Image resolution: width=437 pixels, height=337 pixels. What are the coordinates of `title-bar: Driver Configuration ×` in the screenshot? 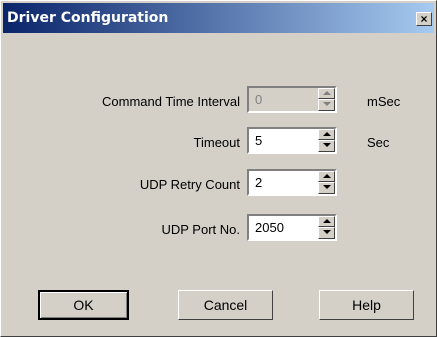 It's located at (218, 18).